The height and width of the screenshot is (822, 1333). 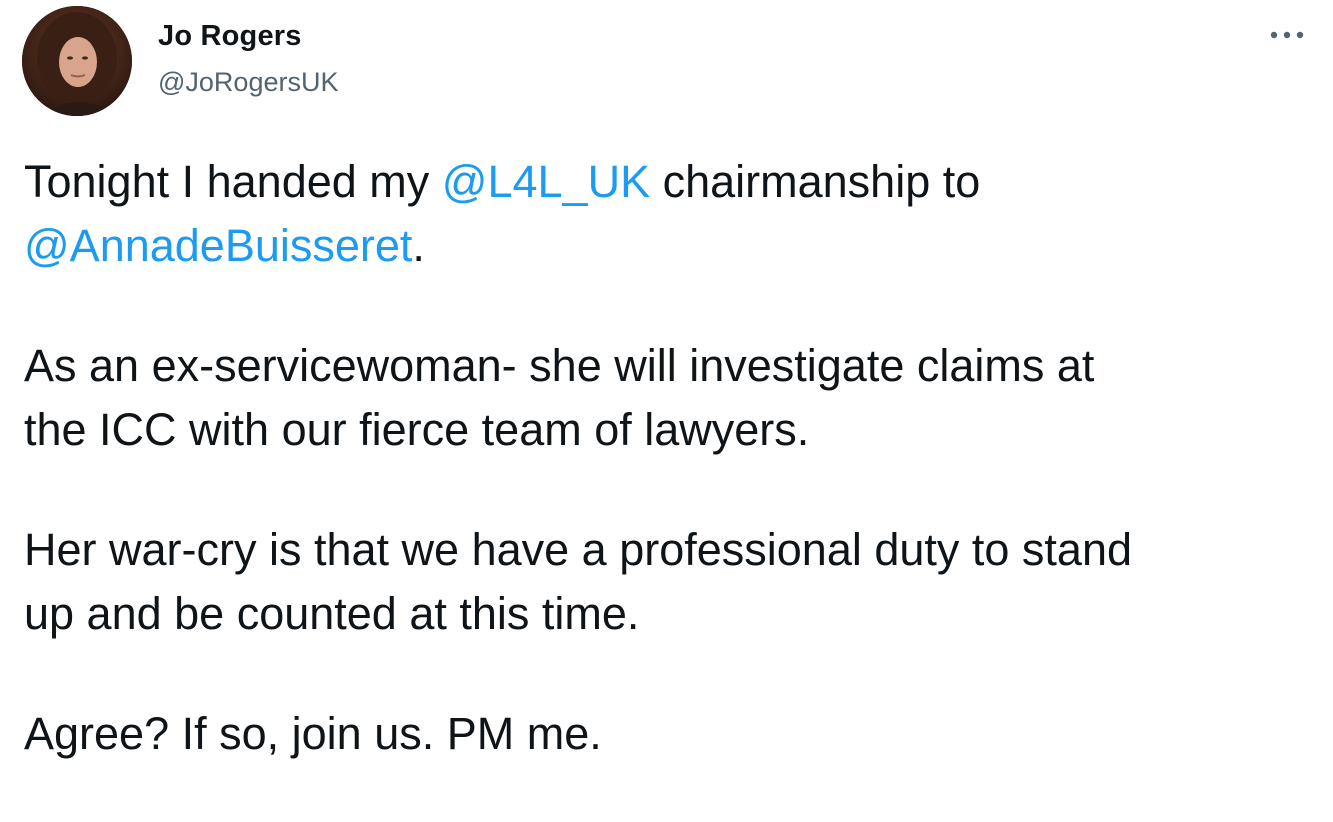 What do you see at coordinates (313, 733) in the screenshot?
I see `text-line: Agree? If so, join us. PM me.` at bounding box center [313, 733].